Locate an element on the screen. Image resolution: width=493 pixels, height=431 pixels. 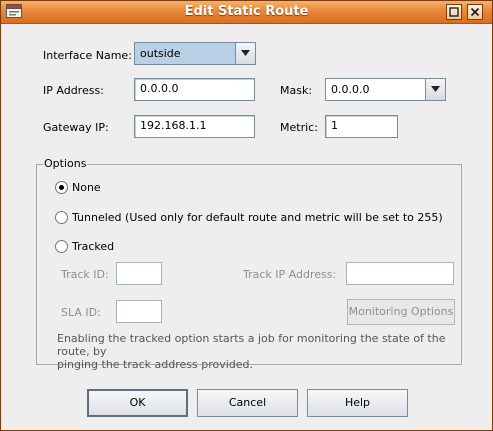
title-bar: Edit Static Route is located at coordinates (246, 12).